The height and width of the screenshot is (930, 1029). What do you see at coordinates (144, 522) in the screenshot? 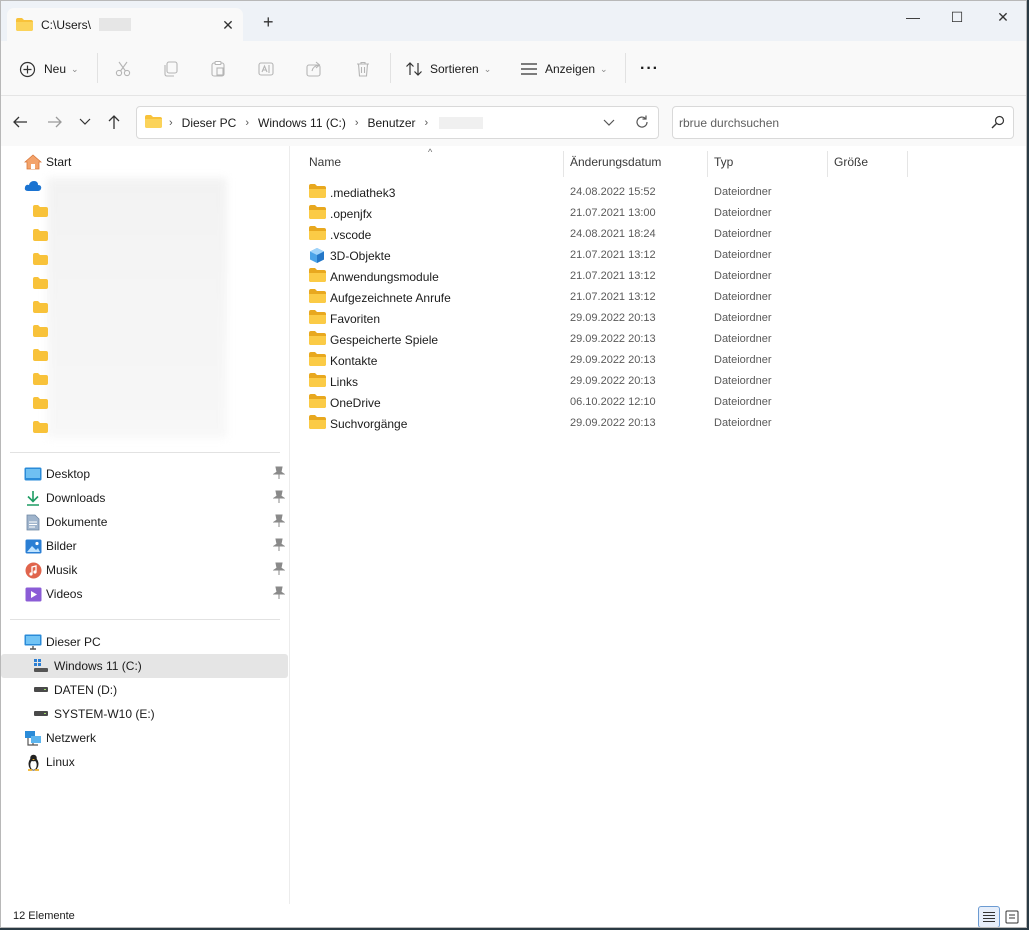
I see `sidebar-item-documents: Dokumente` at bounding box center [144, 522].